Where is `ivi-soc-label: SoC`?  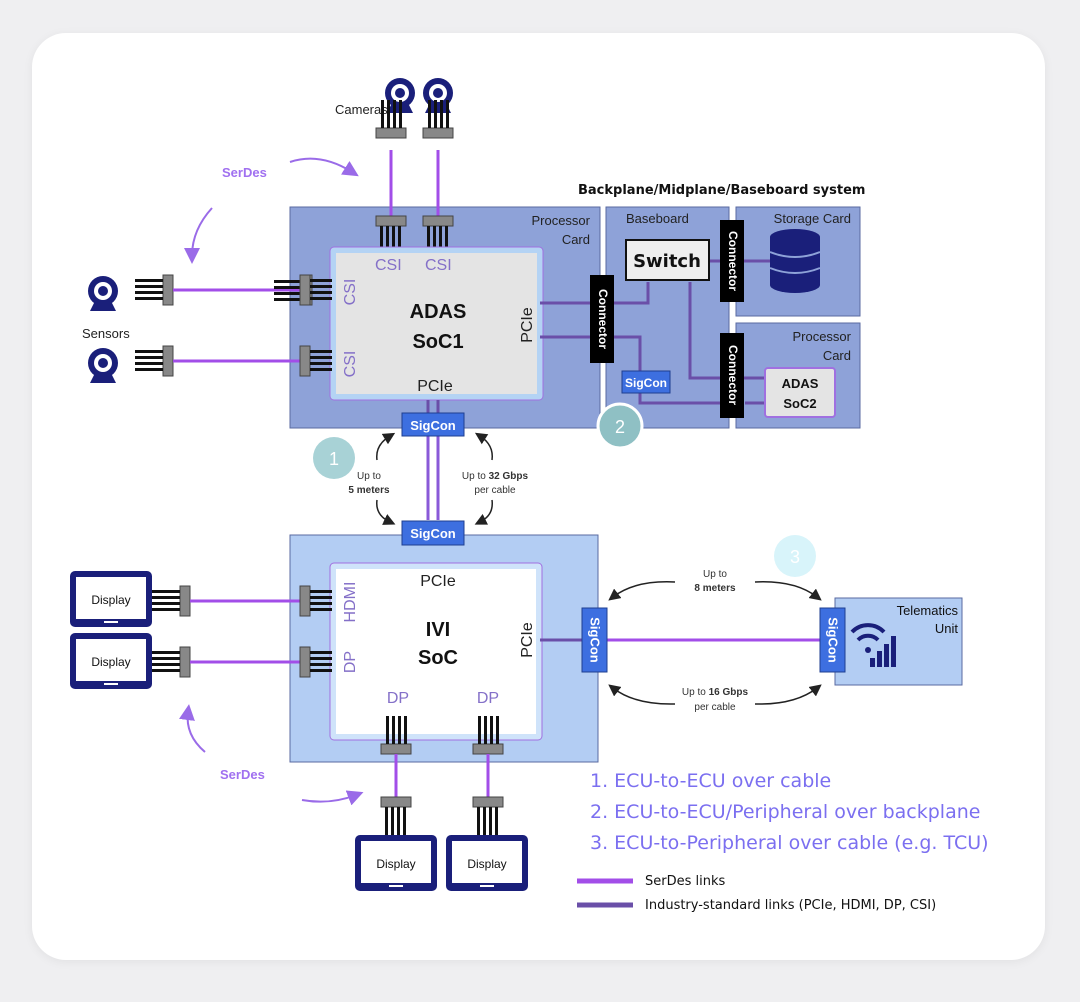
ivi-soc-label: SoC is located at coordinates (438, 658).